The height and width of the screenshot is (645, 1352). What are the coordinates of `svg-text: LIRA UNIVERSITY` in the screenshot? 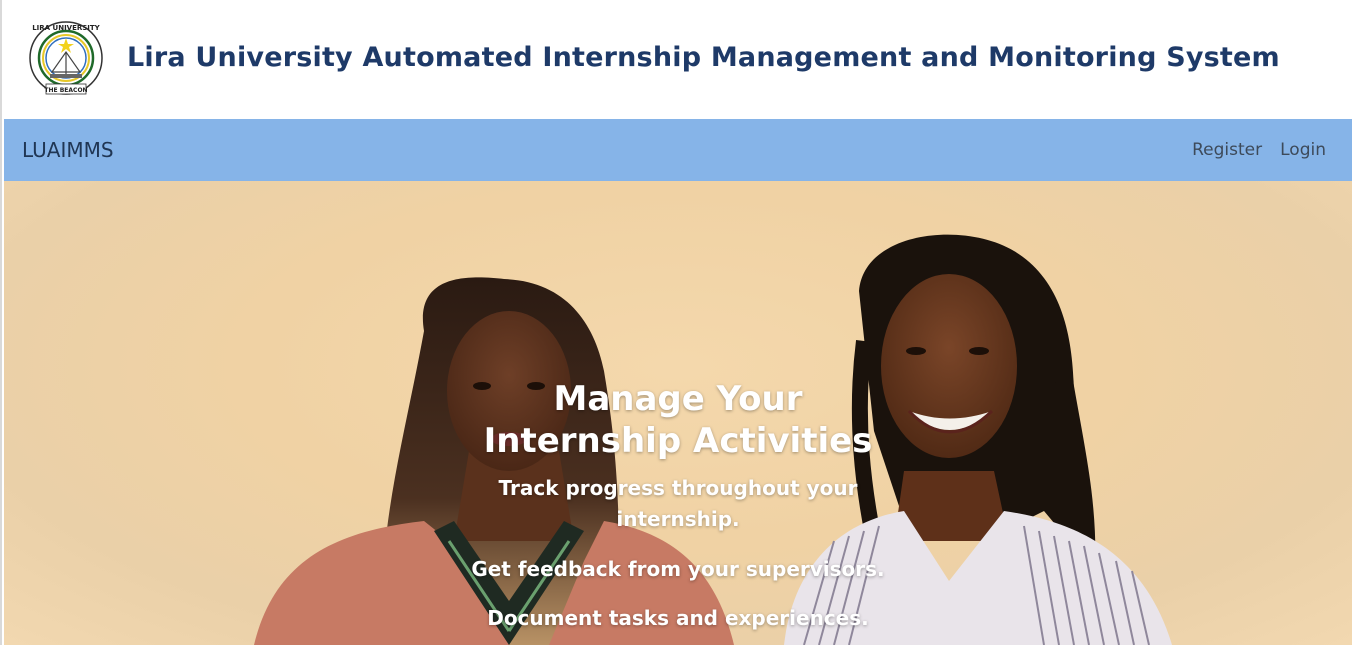 It's located at (66, 28).